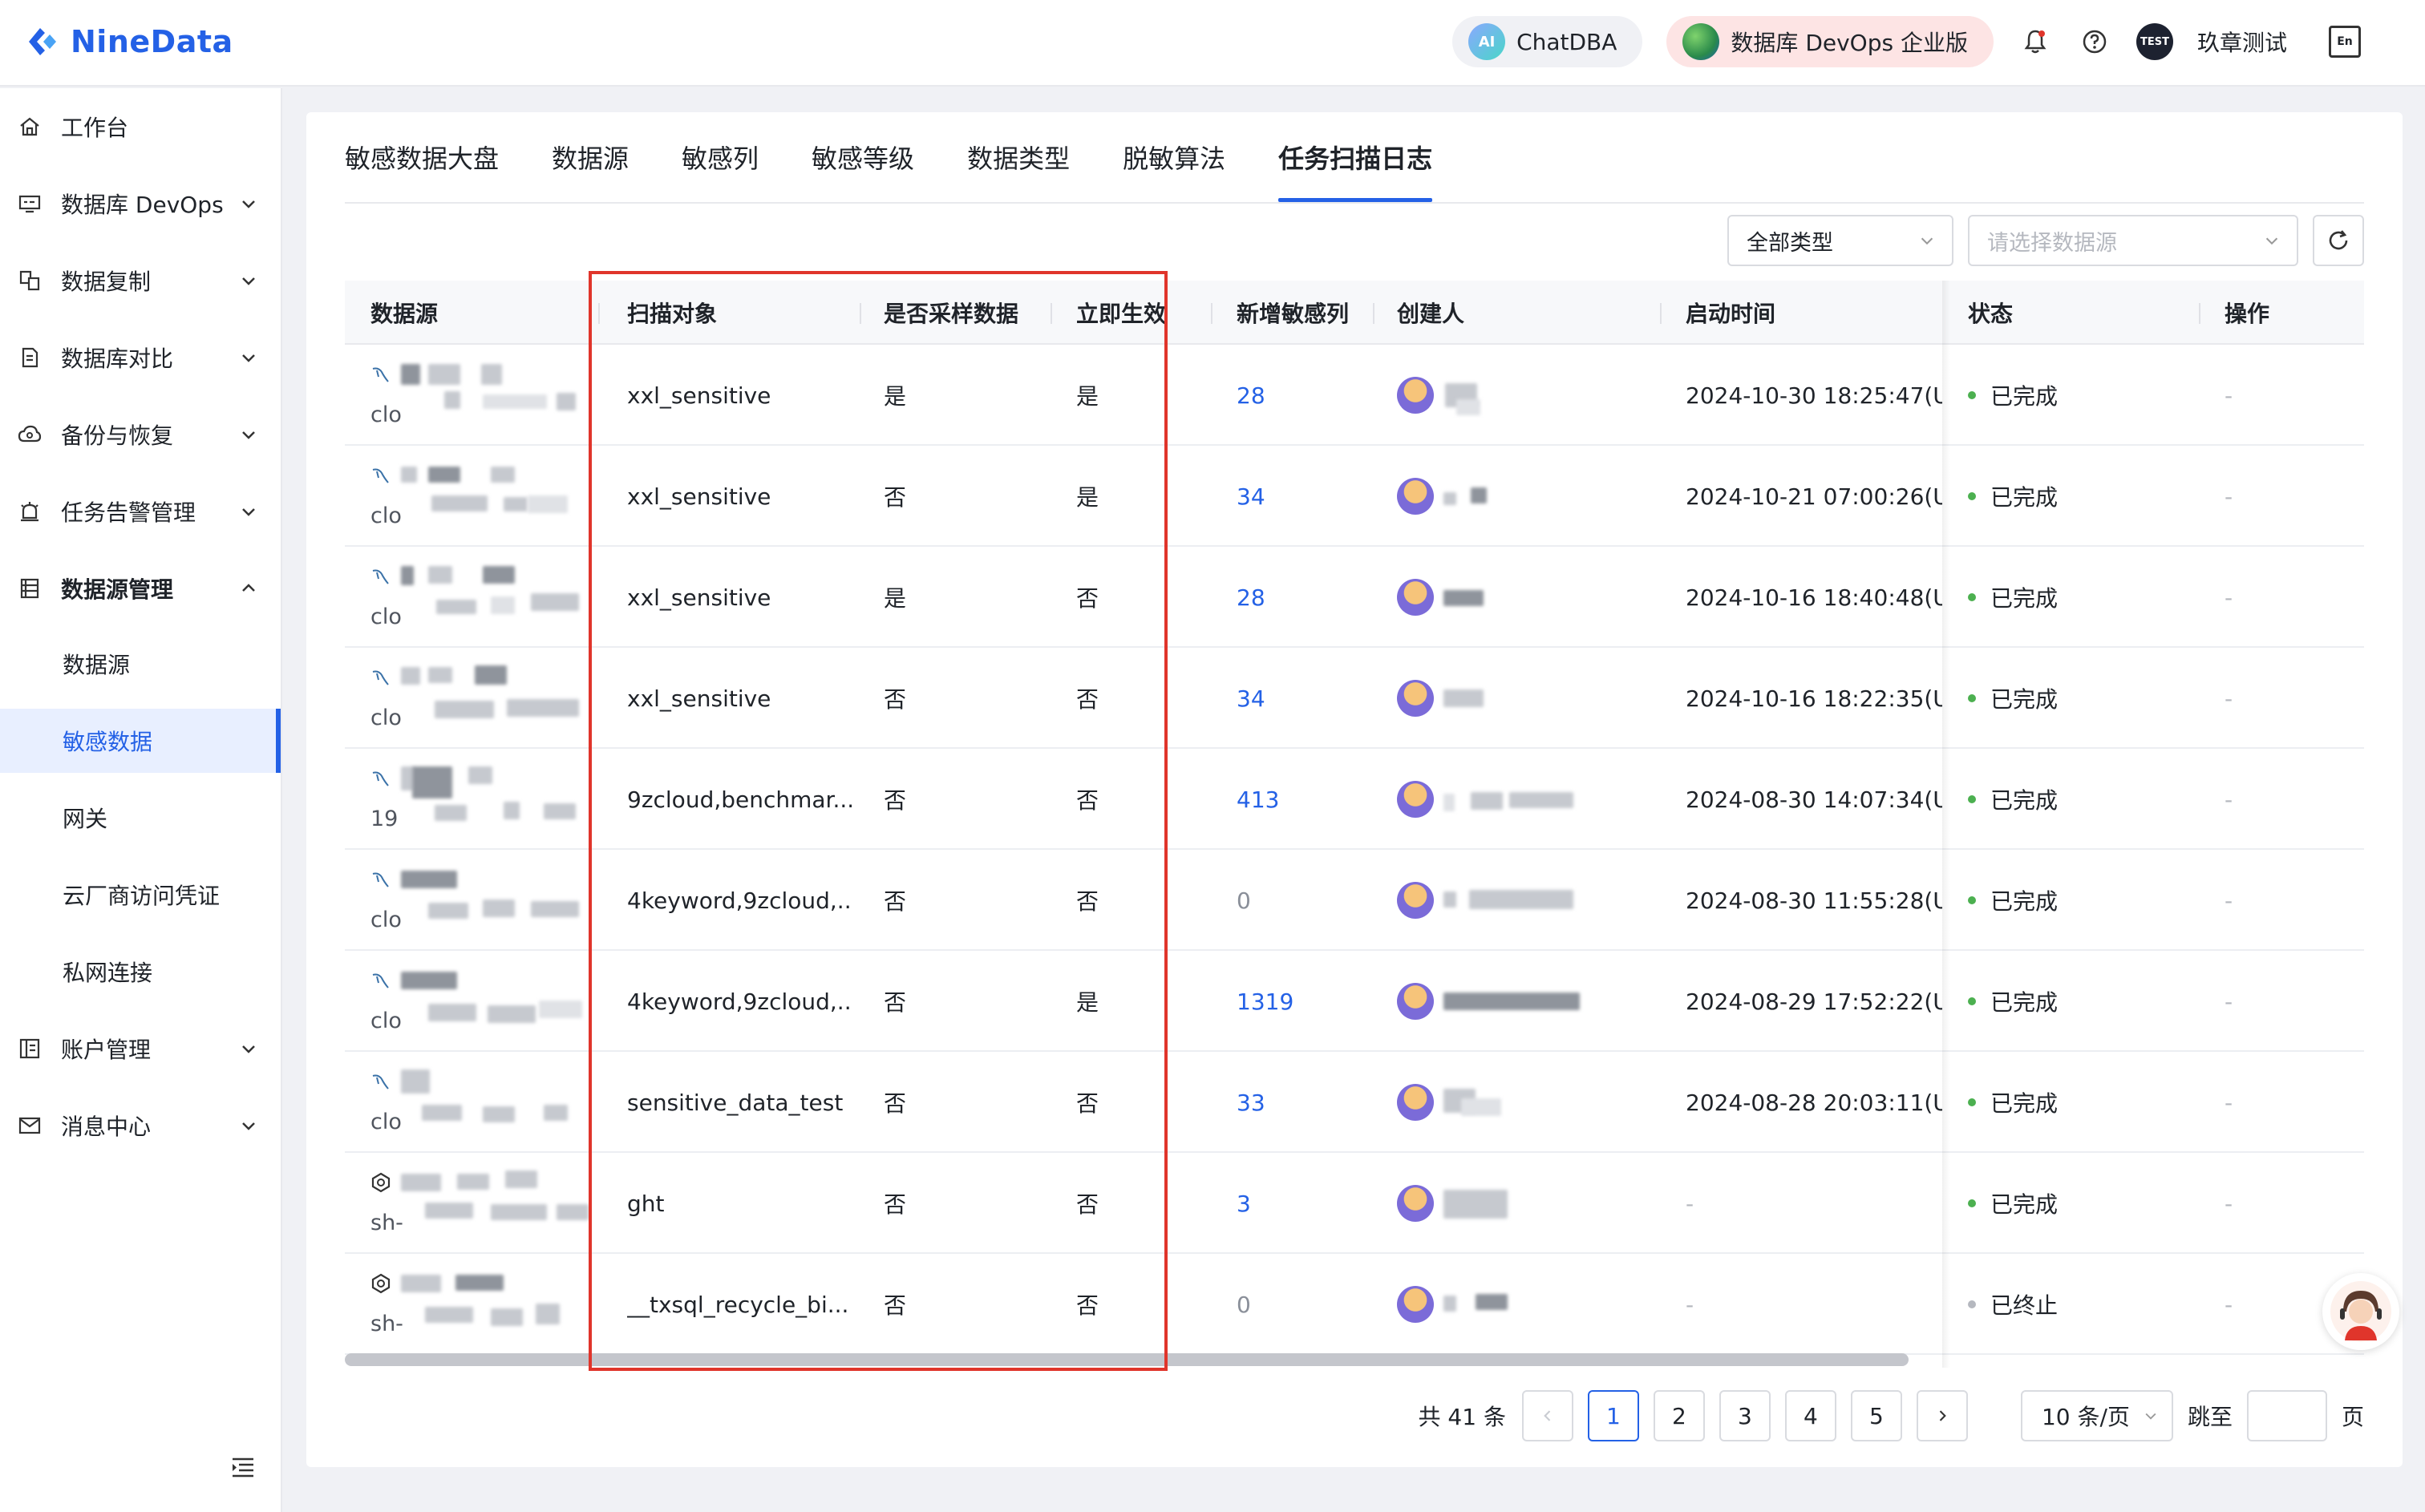 This screenshot has width=2425, height=1512. What do you see at coordinates (2247, 314) in the screenshot?
I see `col-actions: 操作` at bounding box center [2247, 314].